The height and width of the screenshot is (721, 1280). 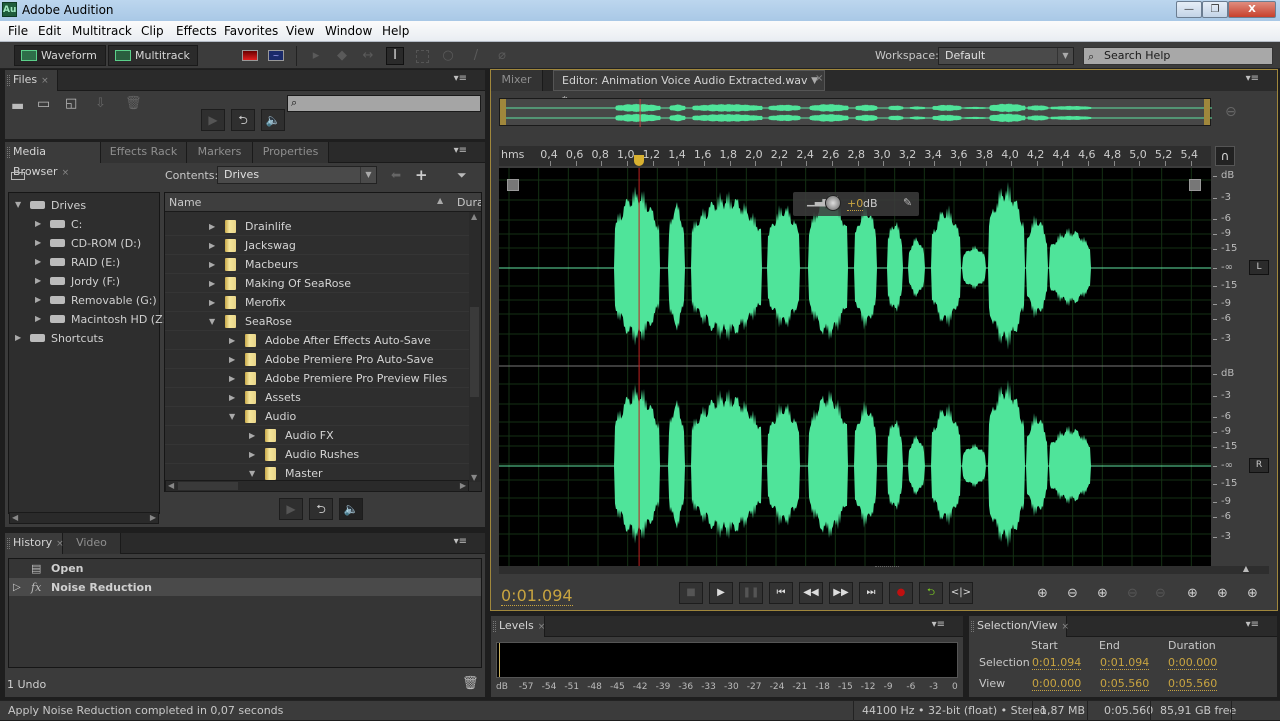 What do you see at coordinates (84, 262) in the screenshot?
I see `drive-item: ▶ RAID (E:)` at bounding box center [84, 262].